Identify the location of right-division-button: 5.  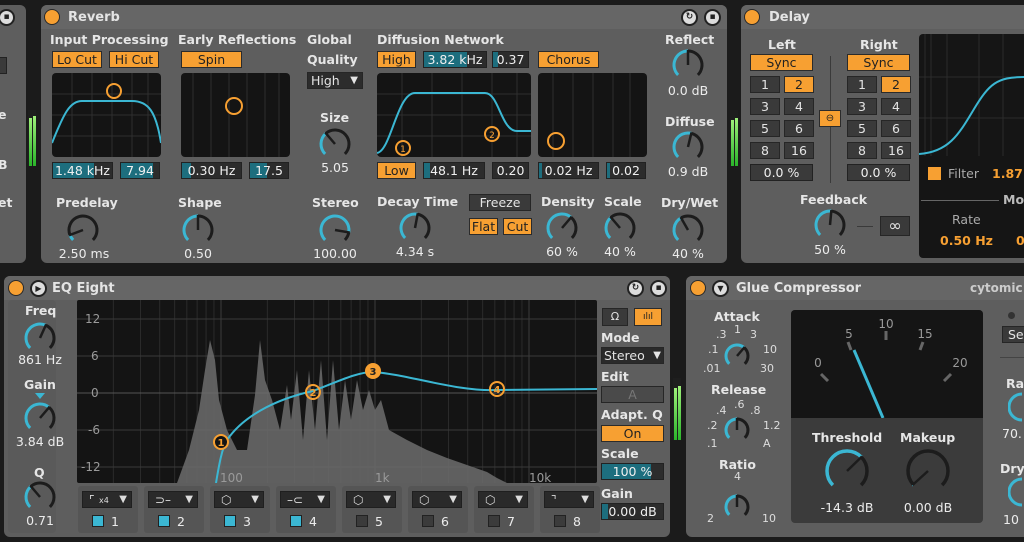
(862, 128).